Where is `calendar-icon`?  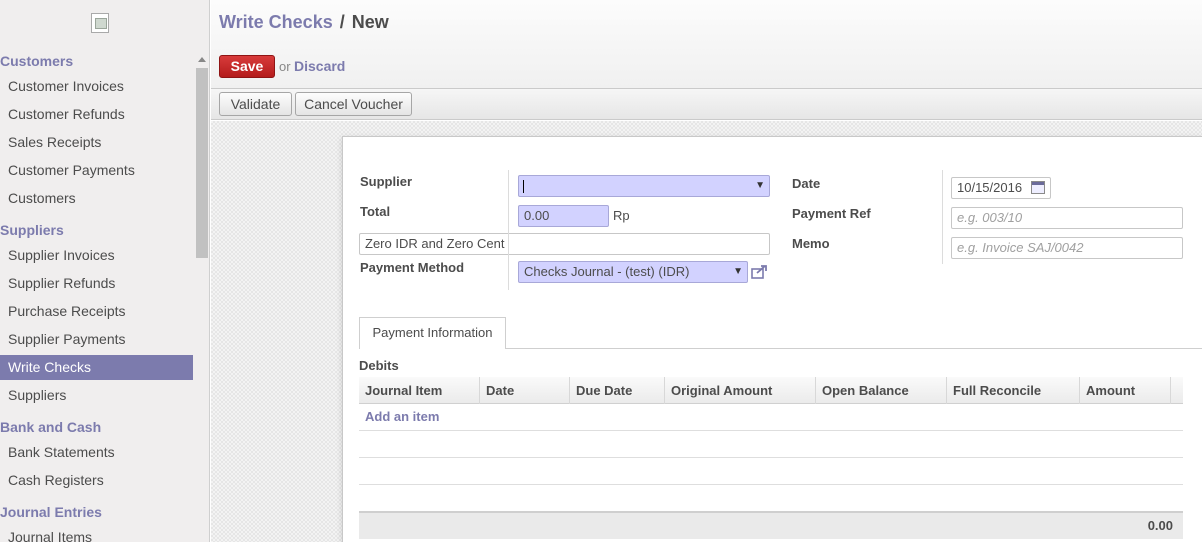
calendar-icon is located at coordinates (1038, 187).